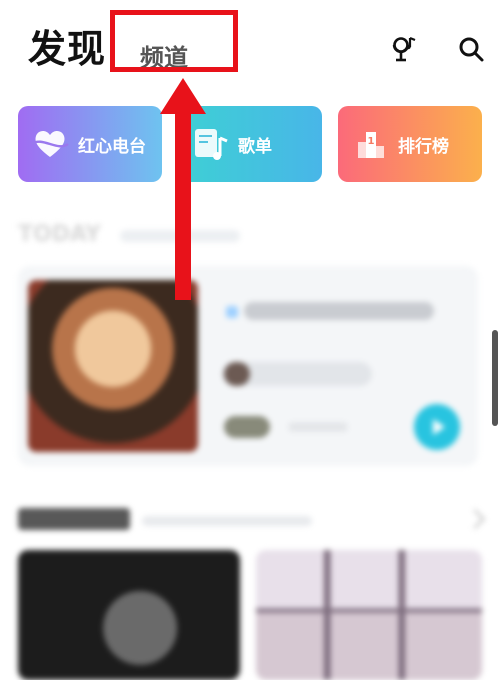  I want to click on heart-radio-label: 红心电台, so click(112, 146).